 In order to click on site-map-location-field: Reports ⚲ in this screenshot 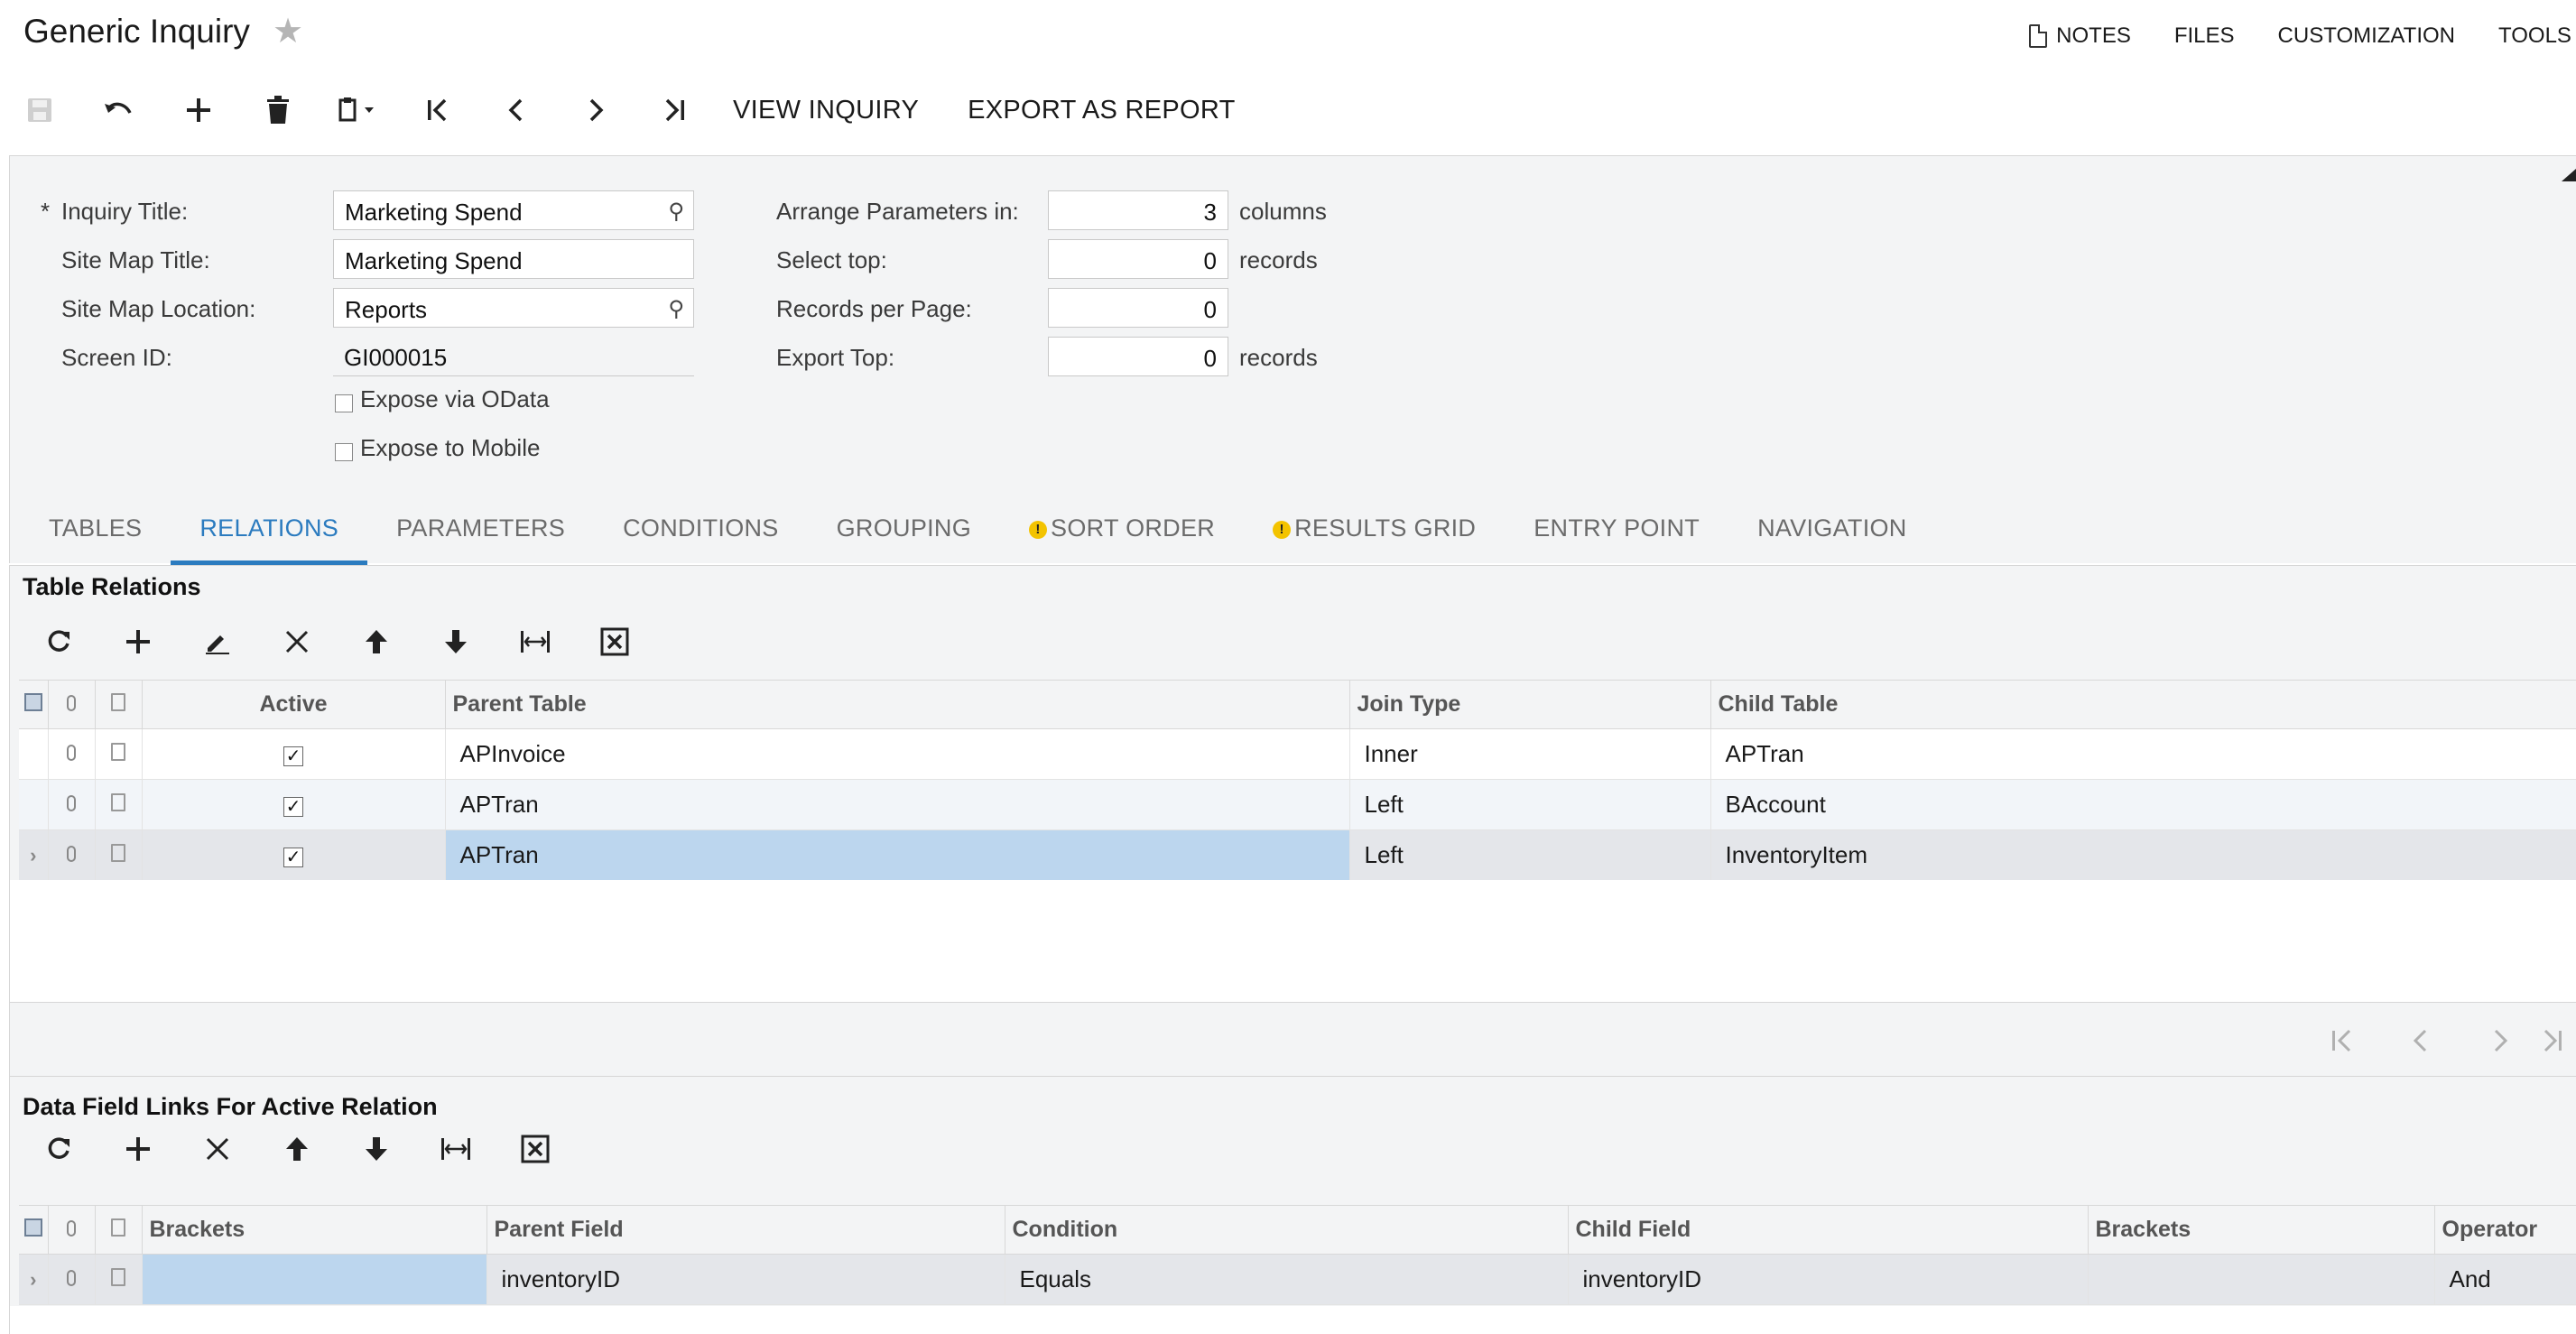, I will do `click(513, 308)`.